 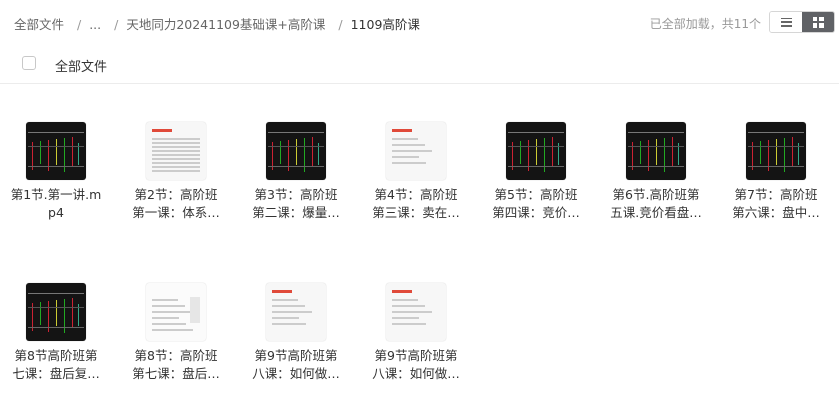 What do you see at coordinates (81, 67) in the screenshot?
I see `select-all-label: 全部文件` at bounding box center [81, 67].